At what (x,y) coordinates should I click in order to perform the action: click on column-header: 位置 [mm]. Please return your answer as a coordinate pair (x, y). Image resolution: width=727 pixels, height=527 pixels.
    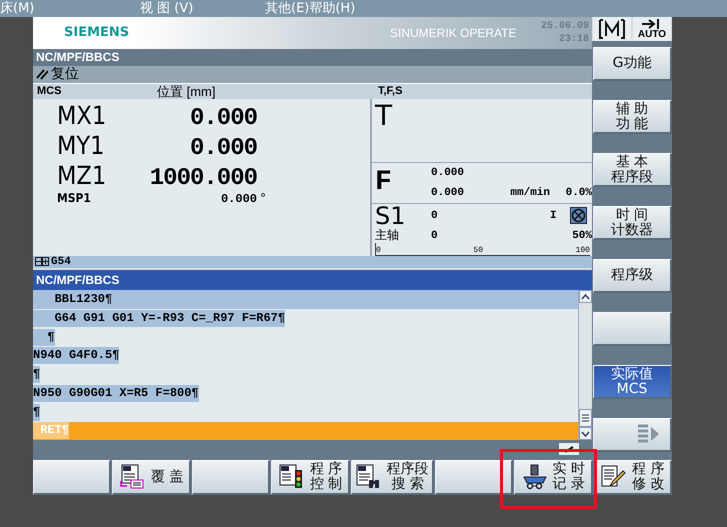
    Looking at the image, I should click on (186, 91).